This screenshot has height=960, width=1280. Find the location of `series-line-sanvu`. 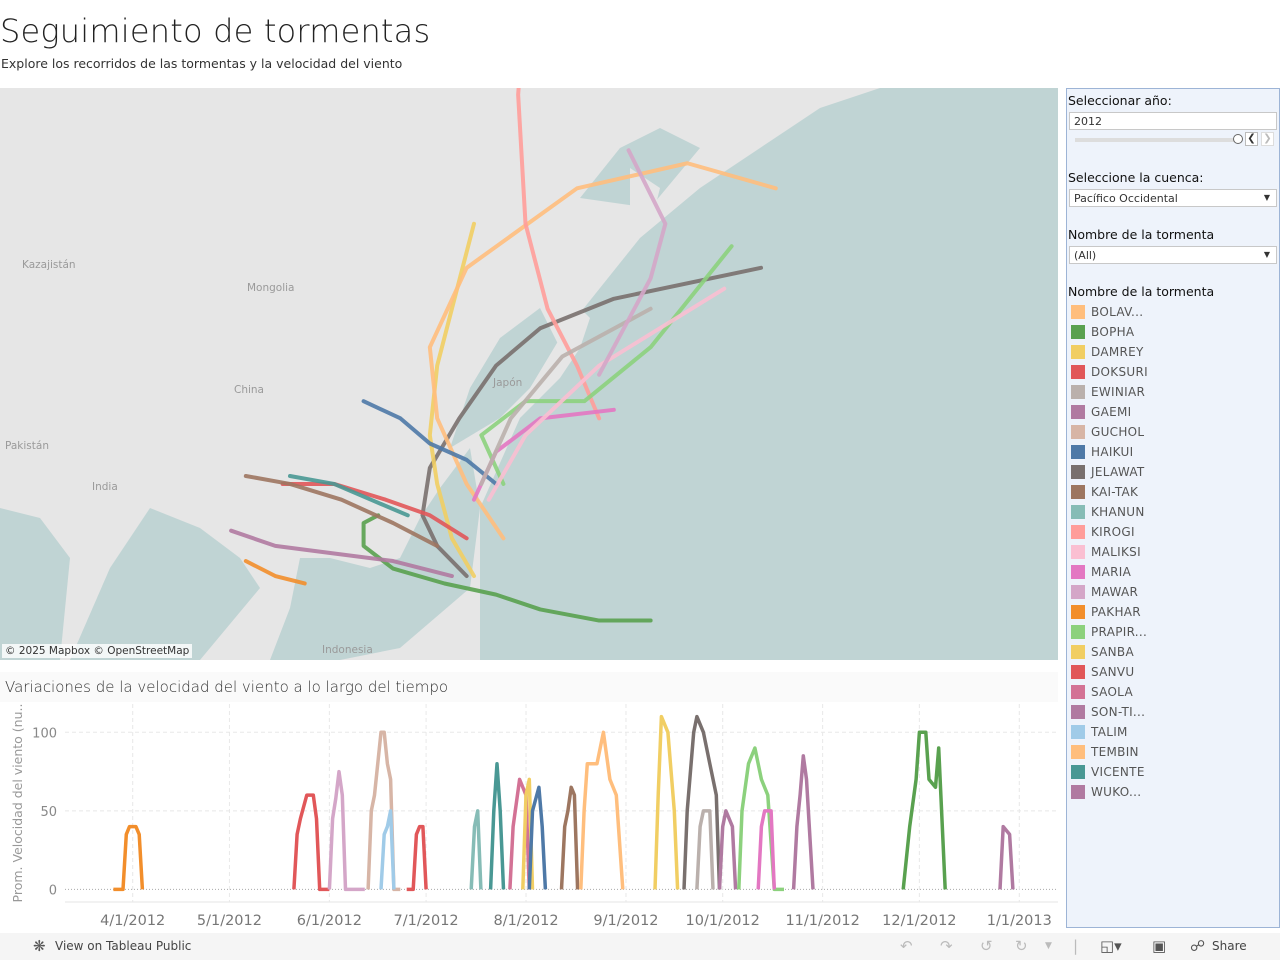

series-line-sanvu is located at coordinates (311, 842).